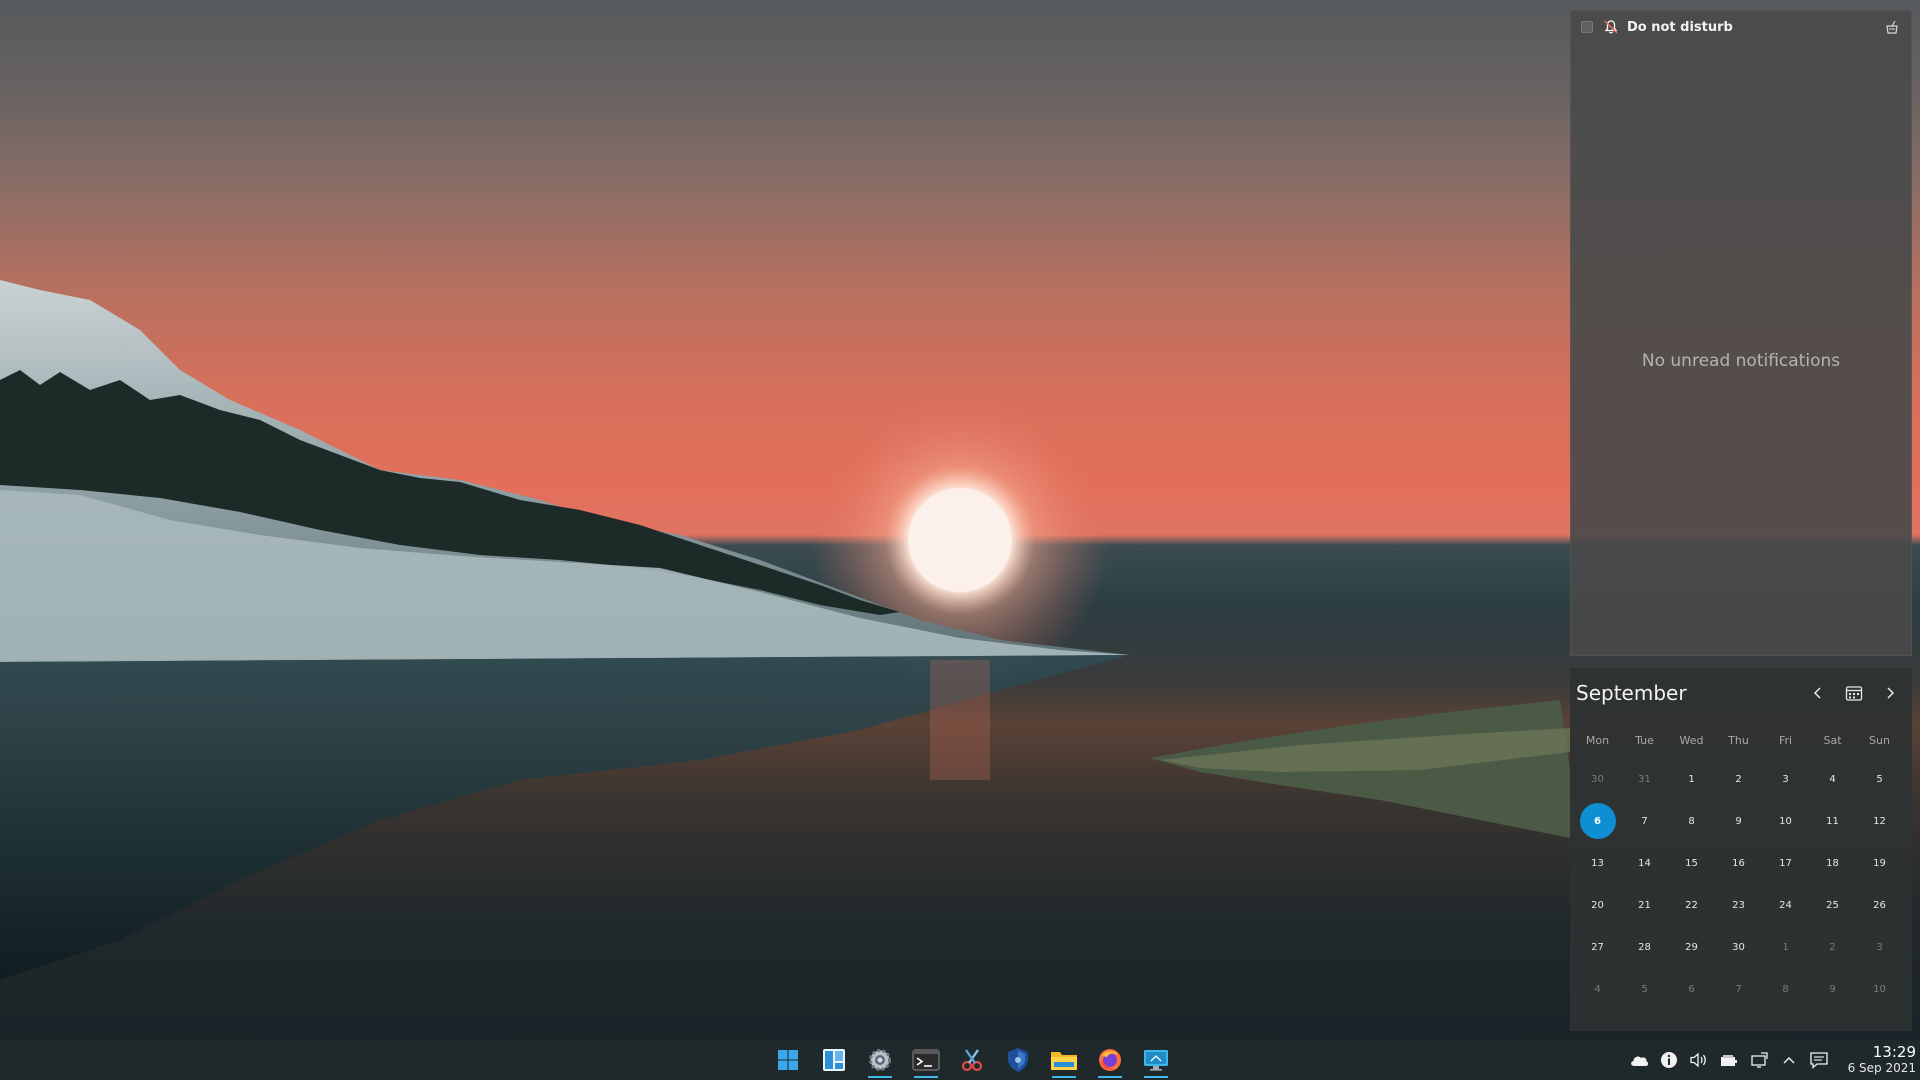 This screenshot has width=1920, height=1080. I want to click on calendar-day: 28, so click(1644, 947).